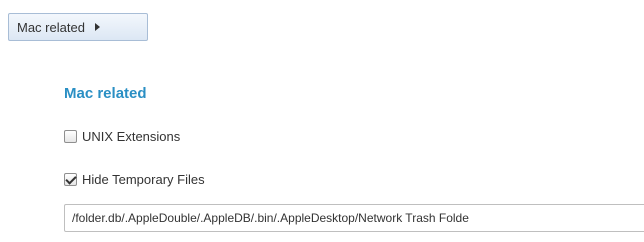  Describe the element at coordinates (97, 27) in the screenshot. I see `caret-right-icon` at that location.